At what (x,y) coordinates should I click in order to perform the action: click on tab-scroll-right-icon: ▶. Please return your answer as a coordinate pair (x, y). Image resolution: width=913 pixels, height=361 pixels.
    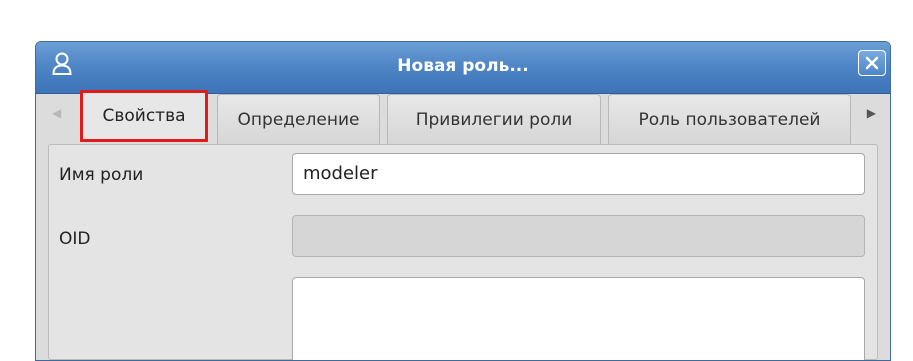
    Looking at the image, I should click on (871, 113).